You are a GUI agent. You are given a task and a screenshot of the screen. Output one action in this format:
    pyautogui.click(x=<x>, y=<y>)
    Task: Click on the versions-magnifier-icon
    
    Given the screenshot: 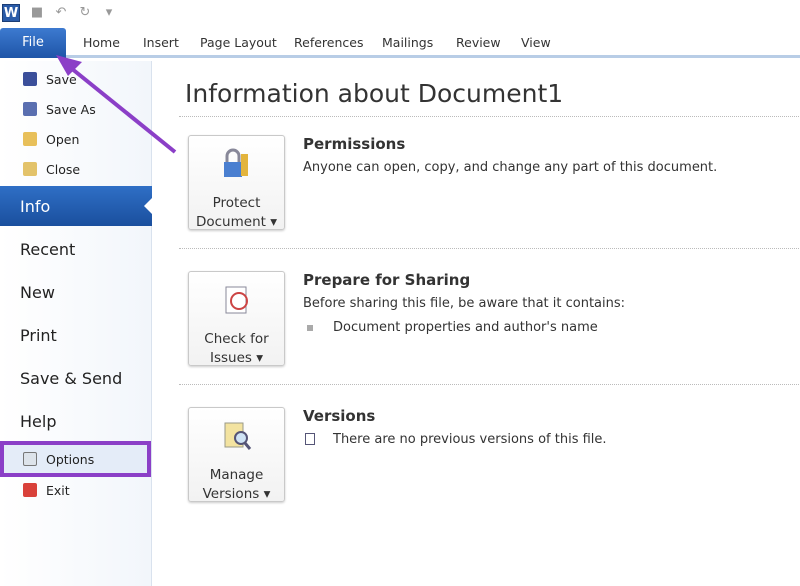 What is the action you would take?
    pyautogui.click(x=238, y=436)
    